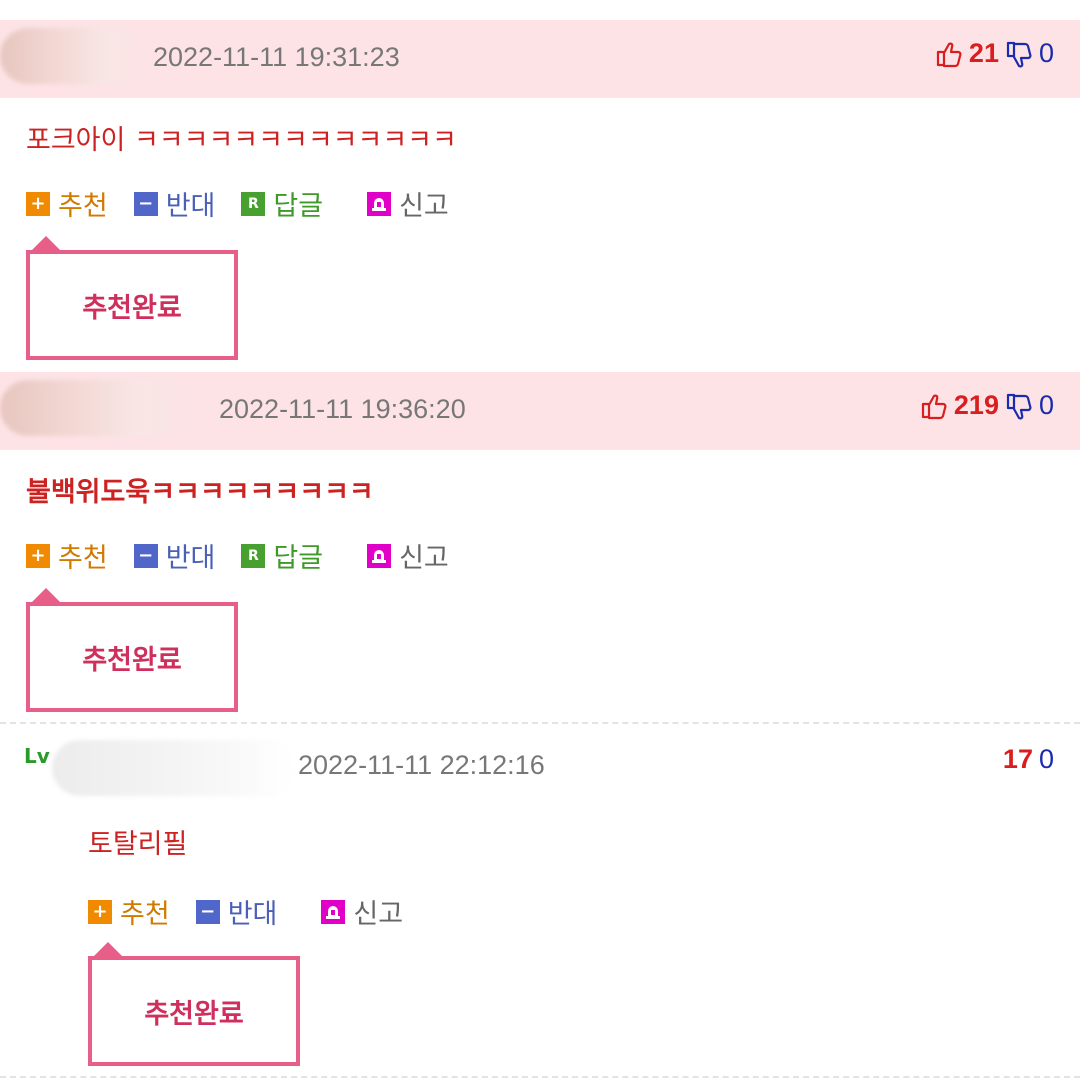 Image resolution: width=1080 pixels, height=1080 pixels. What do you see at coordinates (540, 411) in the screenshot?
I see `comment-header: 2022-11-11 19:36:20 219 0` at bounding box center [540, 411].